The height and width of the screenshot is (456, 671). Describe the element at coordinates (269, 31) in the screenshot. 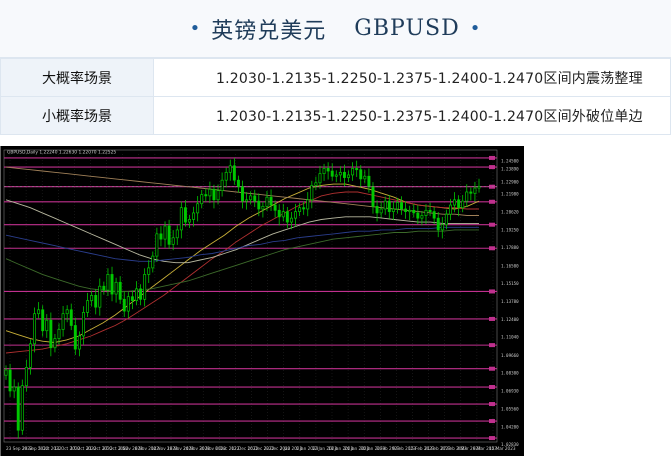

I see `title-chinese: 英镑兑美元` at that location.